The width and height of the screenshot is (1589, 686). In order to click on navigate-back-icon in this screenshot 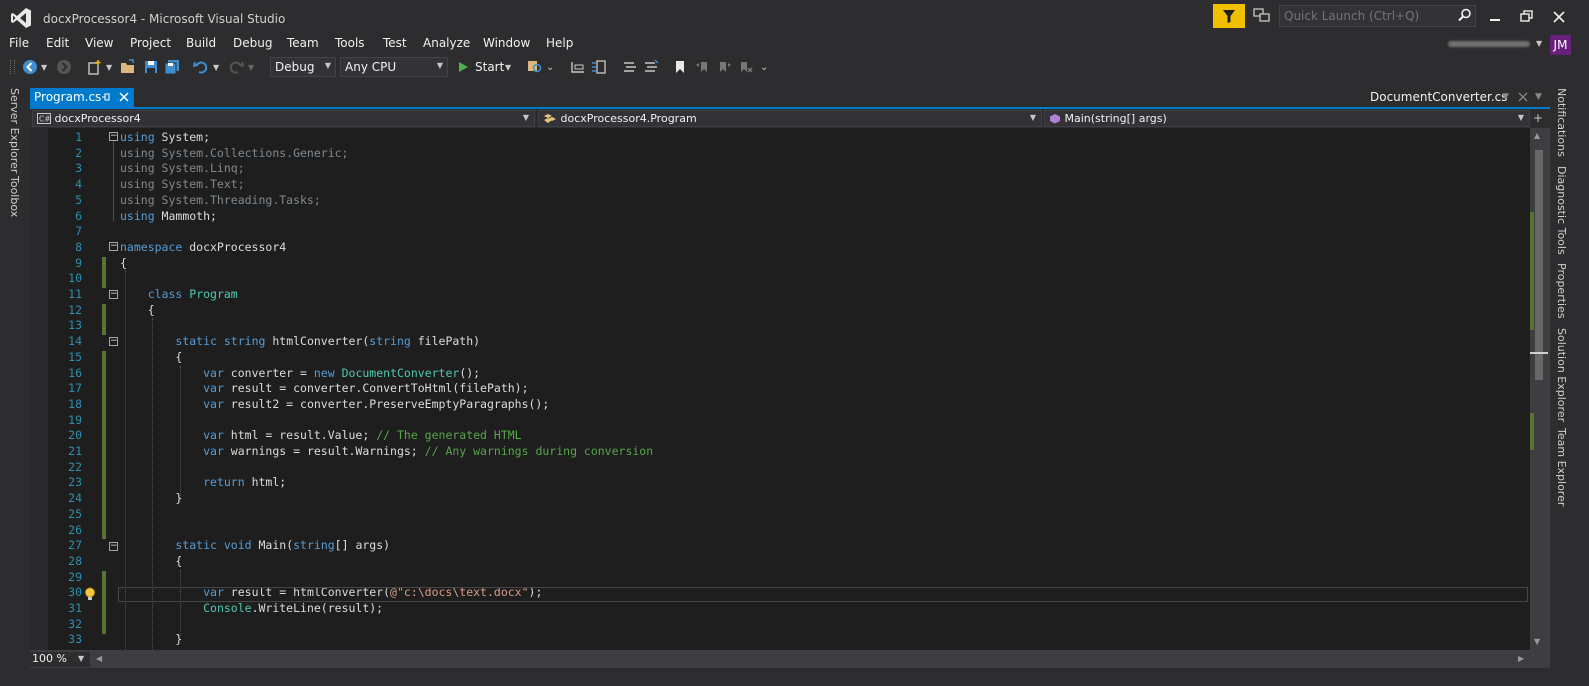, I will do `click(30, 67)`.